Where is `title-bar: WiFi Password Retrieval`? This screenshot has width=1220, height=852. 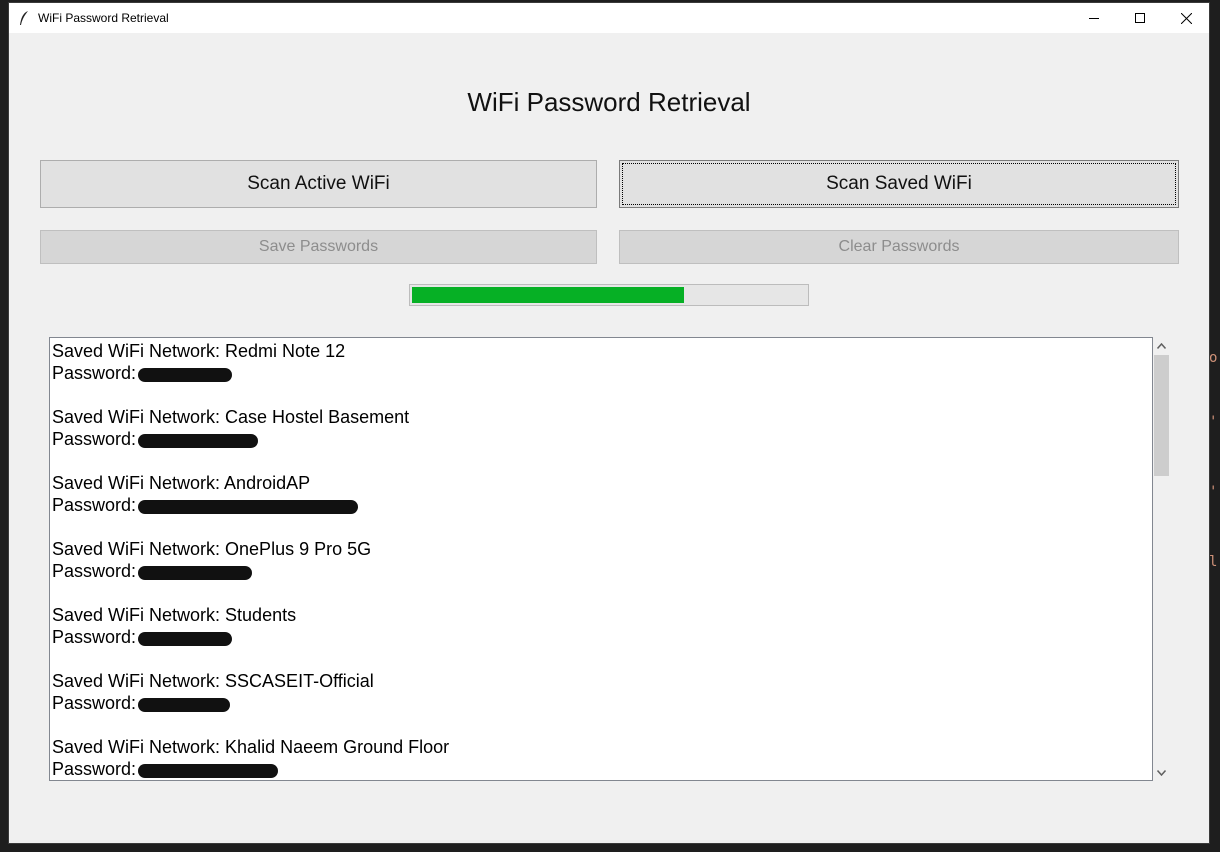 title-bar: WiFi Password Retrieval is located at coordinates (609, 18).